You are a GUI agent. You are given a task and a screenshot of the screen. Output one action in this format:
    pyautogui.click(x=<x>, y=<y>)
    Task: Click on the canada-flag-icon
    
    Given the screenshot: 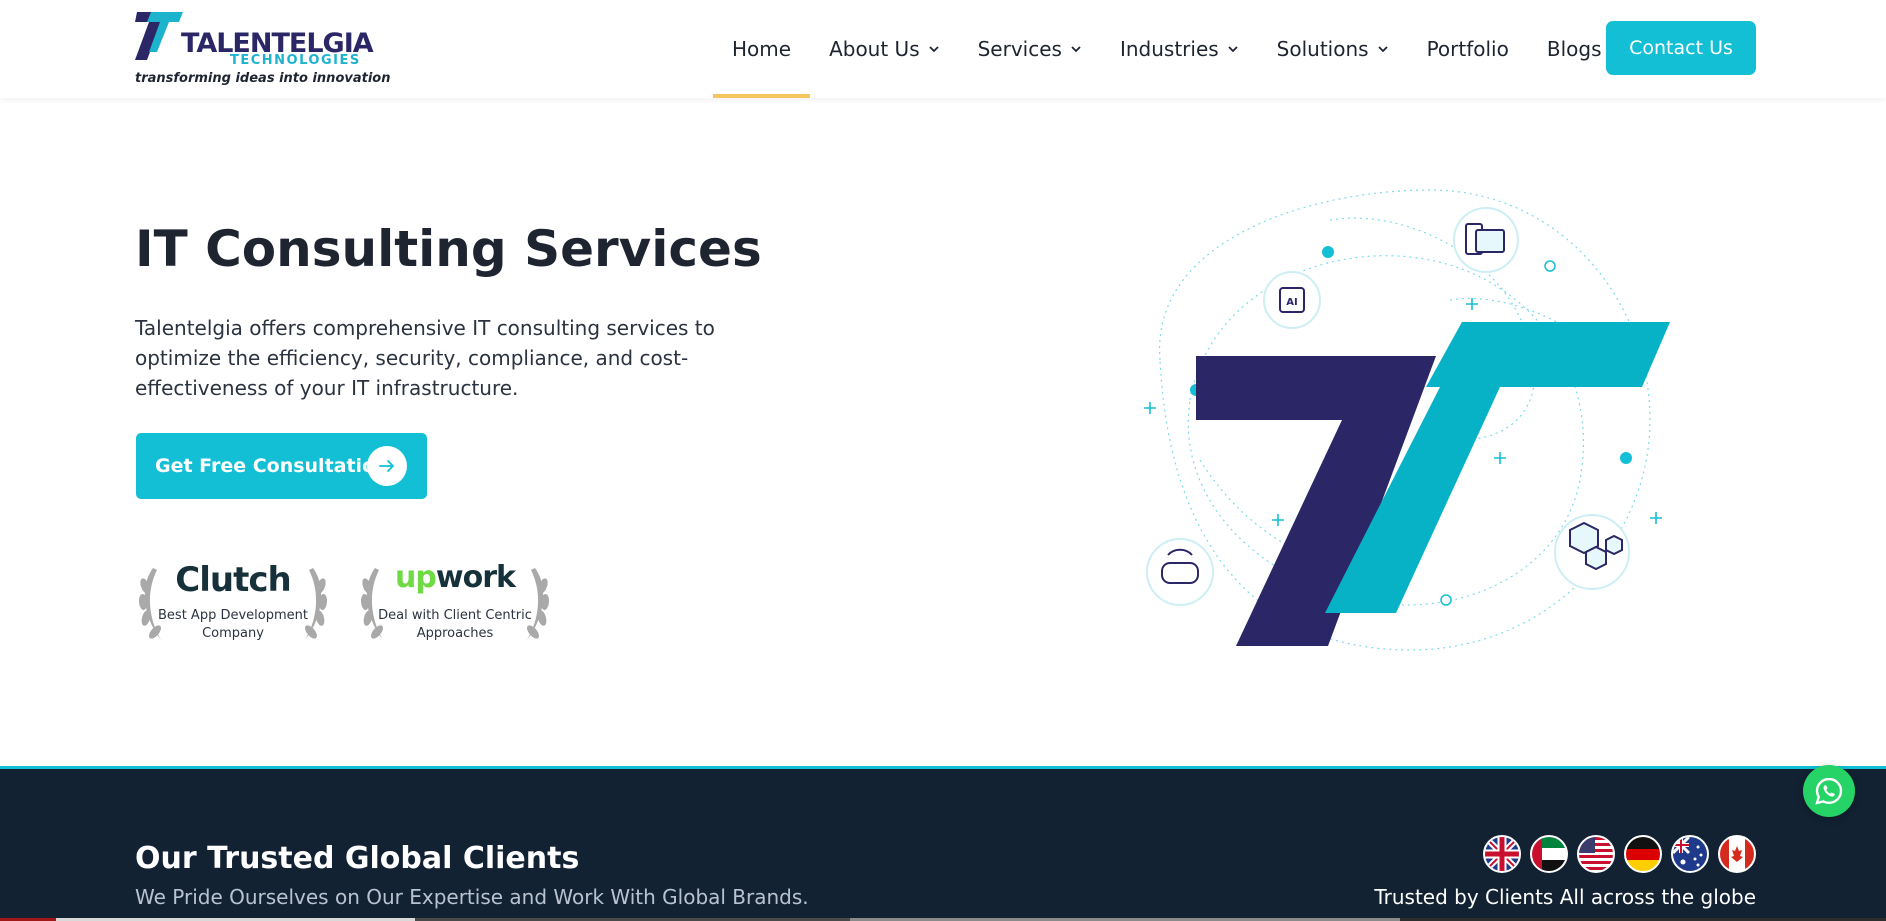 What is the action you would take?
    pyautogui.click(x=1737, y=854)
    